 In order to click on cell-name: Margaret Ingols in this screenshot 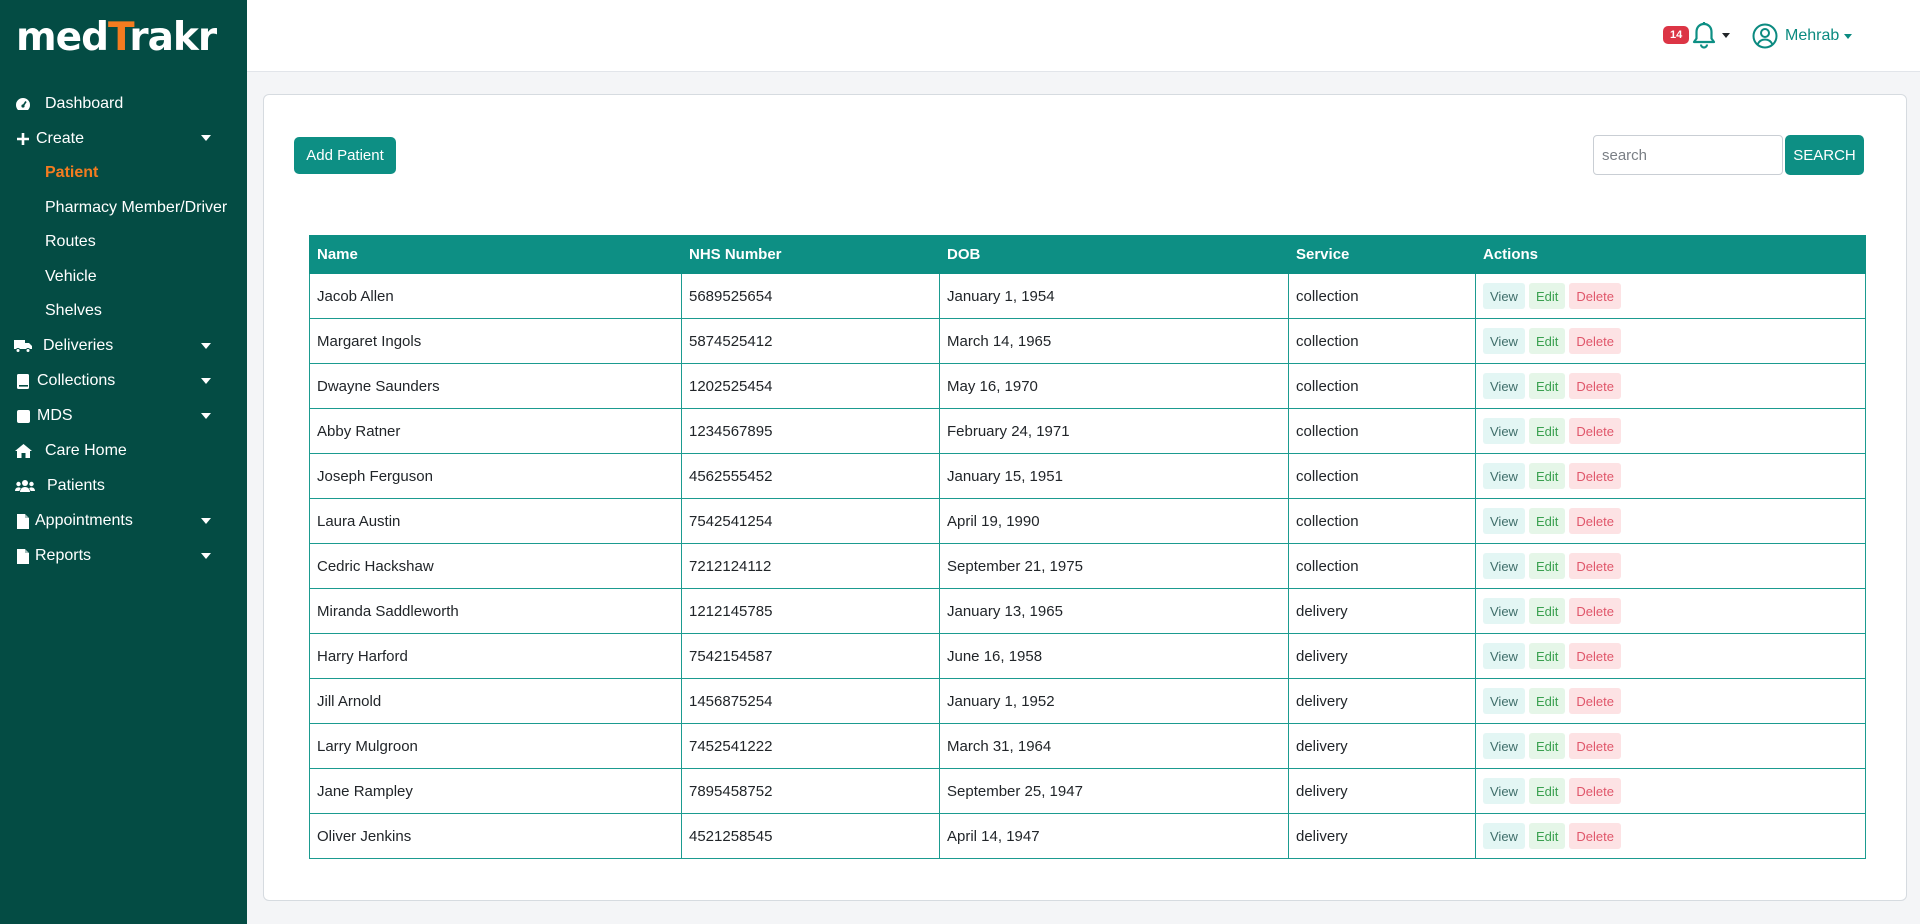, I will do `click(495, 341)`.